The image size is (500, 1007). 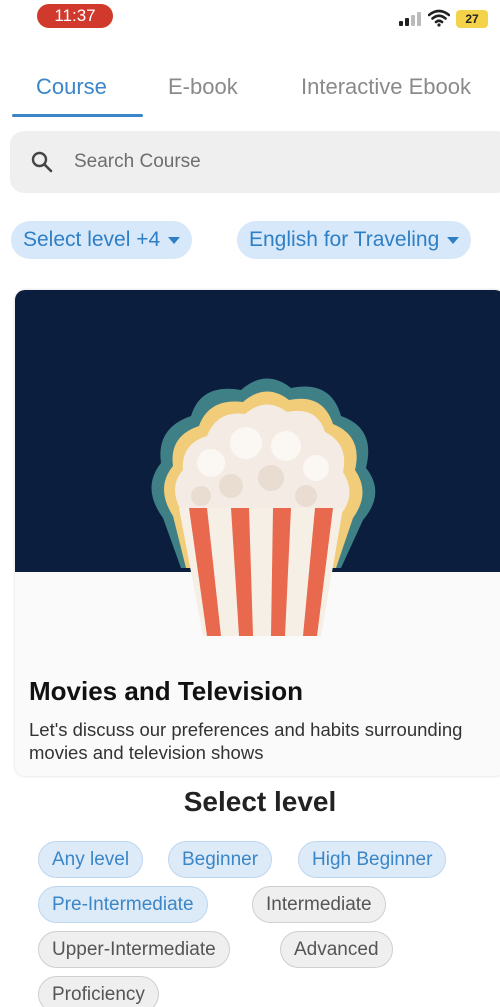 I want to click on content-type-tabs: Course E-book Interactive Ebook, so click(x=250, y=88).